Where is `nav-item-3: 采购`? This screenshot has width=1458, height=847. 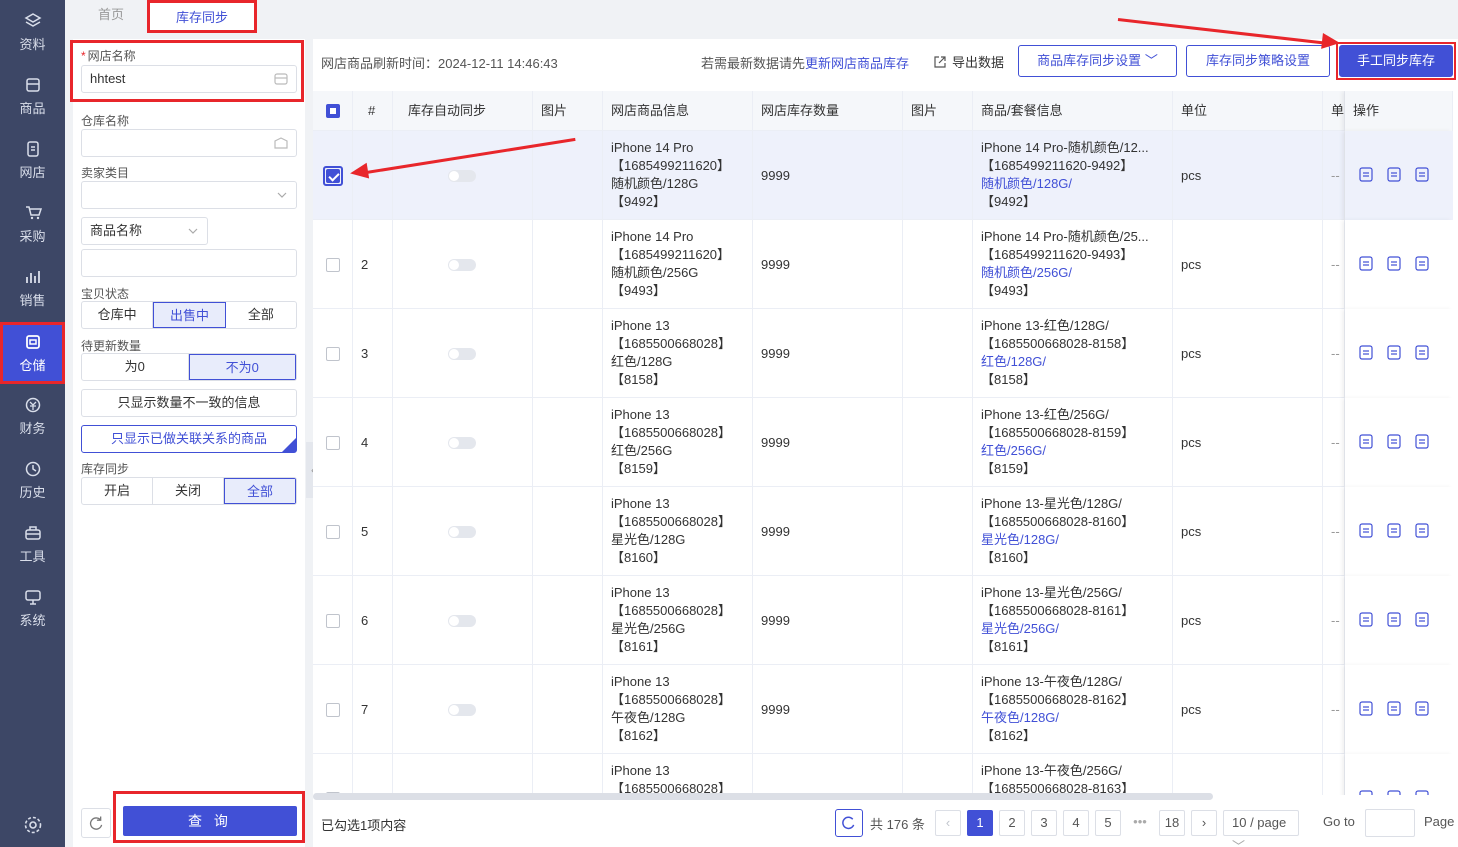 nav-item-3: 采购 is located at coordinates (32, 224).